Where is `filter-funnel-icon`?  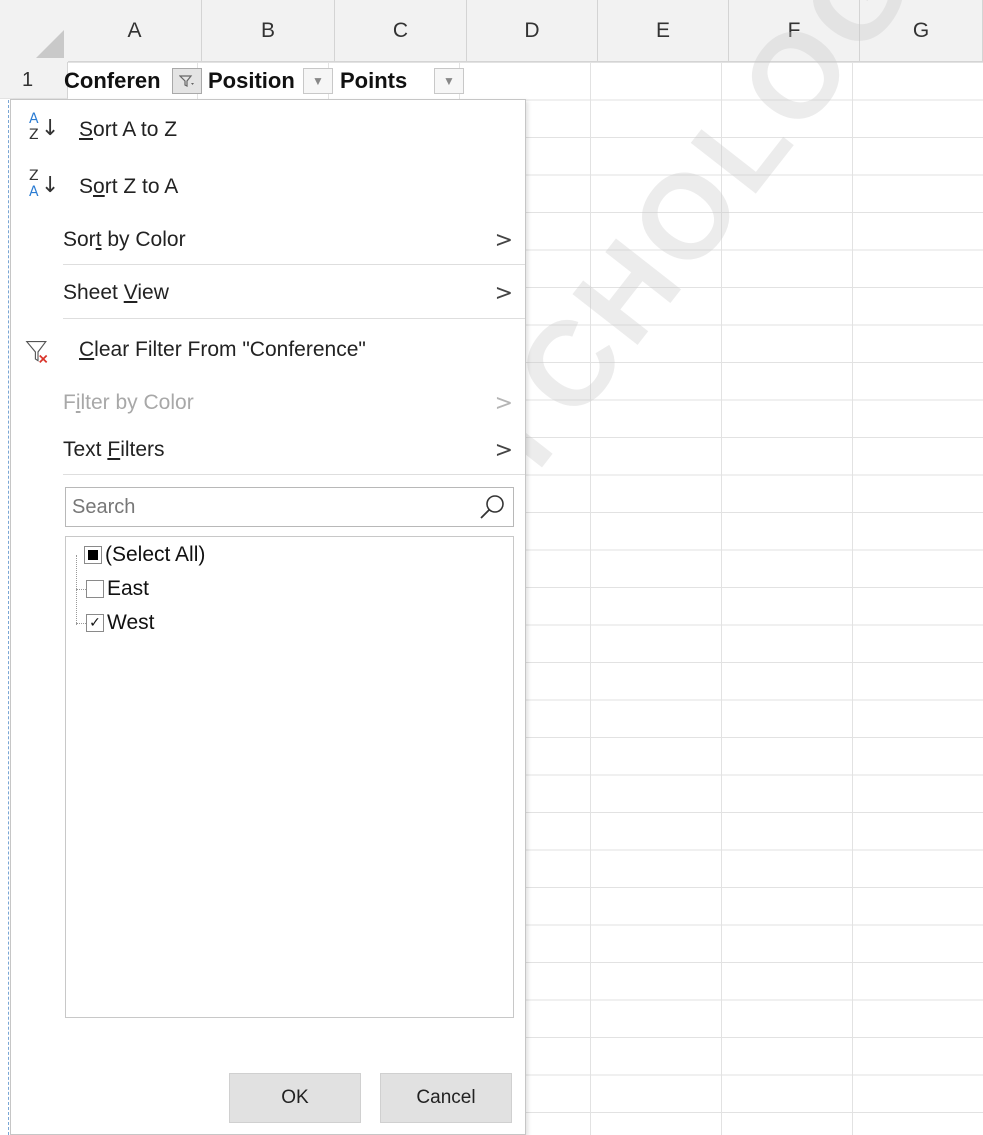 filter-funnel-icon is located at coordinates (186, 81).